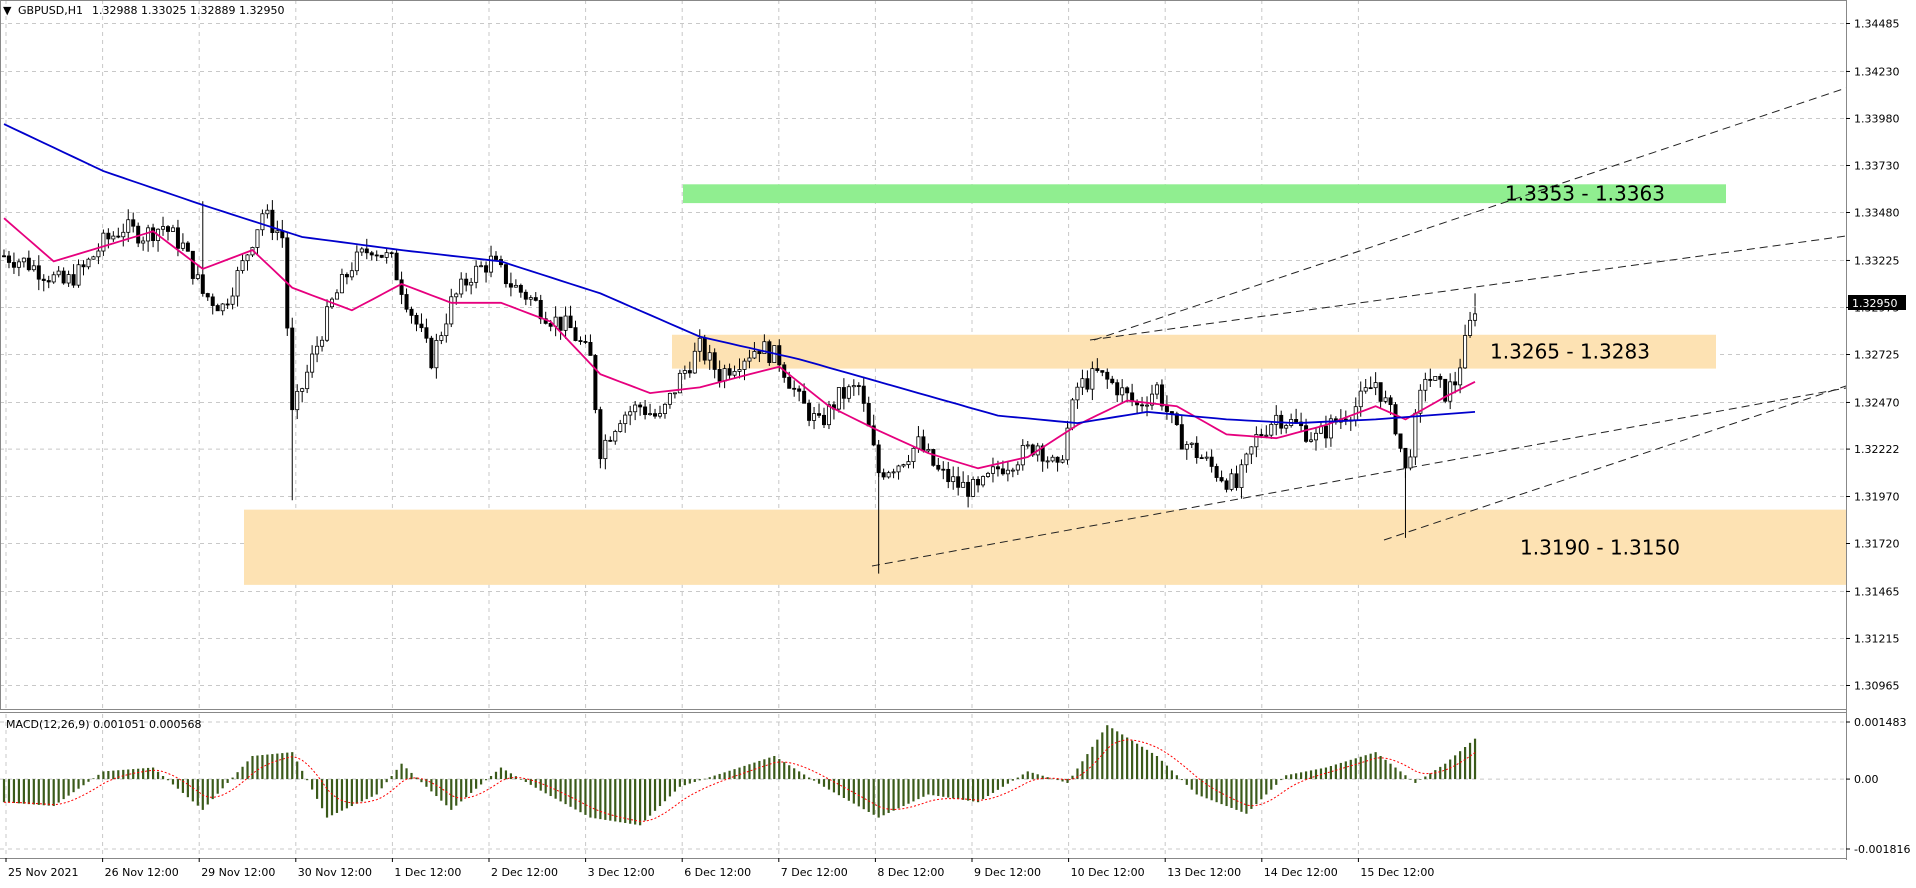 The height and width of the screenshot is (888, 1916). I want to click on time-tick-label: 1 Dec 12:00, so click(427, 872).